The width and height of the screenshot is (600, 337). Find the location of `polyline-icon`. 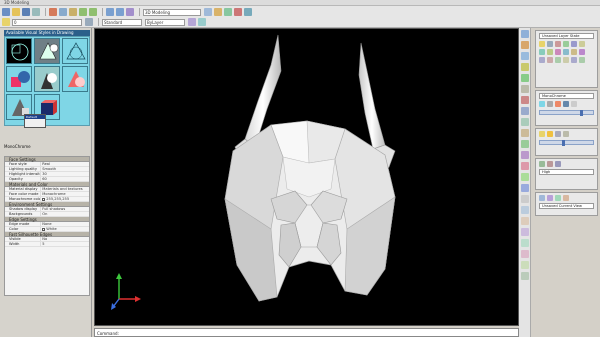

polyline-icon is located at coordinates (525, 45).